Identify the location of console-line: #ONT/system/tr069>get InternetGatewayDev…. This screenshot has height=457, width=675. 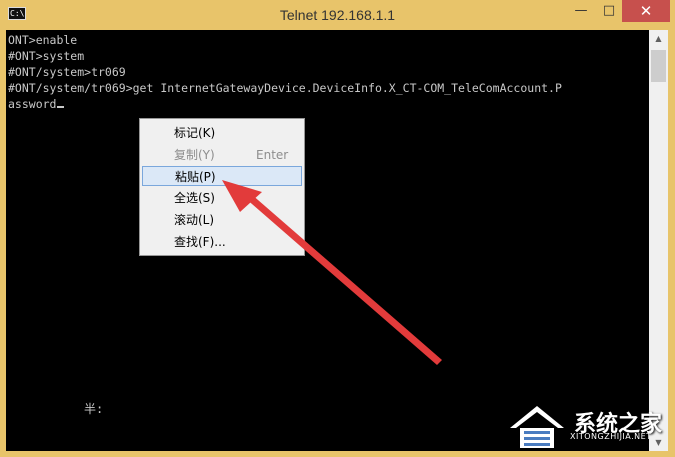
(285, 88).